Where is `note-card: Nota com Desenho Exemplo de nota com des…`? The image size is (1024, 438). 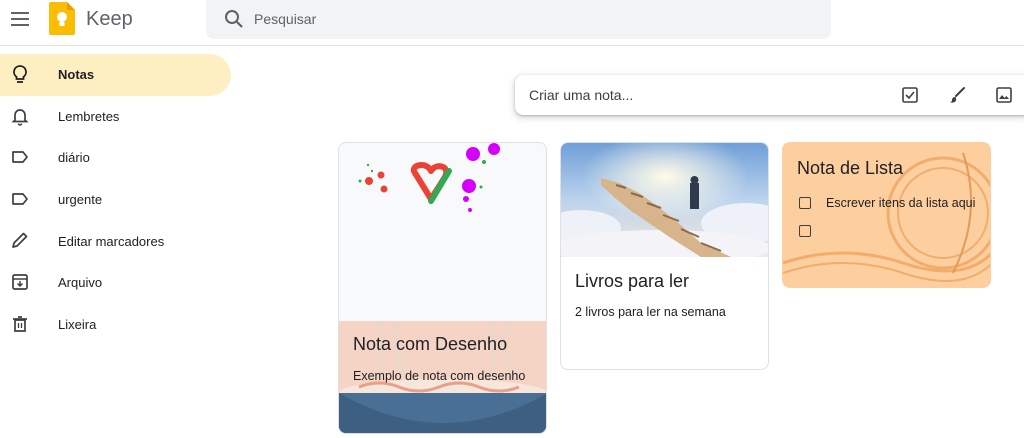 note-card: Nota com Desenho Exemplo de nota com des… is located at coordinates (442, 288).